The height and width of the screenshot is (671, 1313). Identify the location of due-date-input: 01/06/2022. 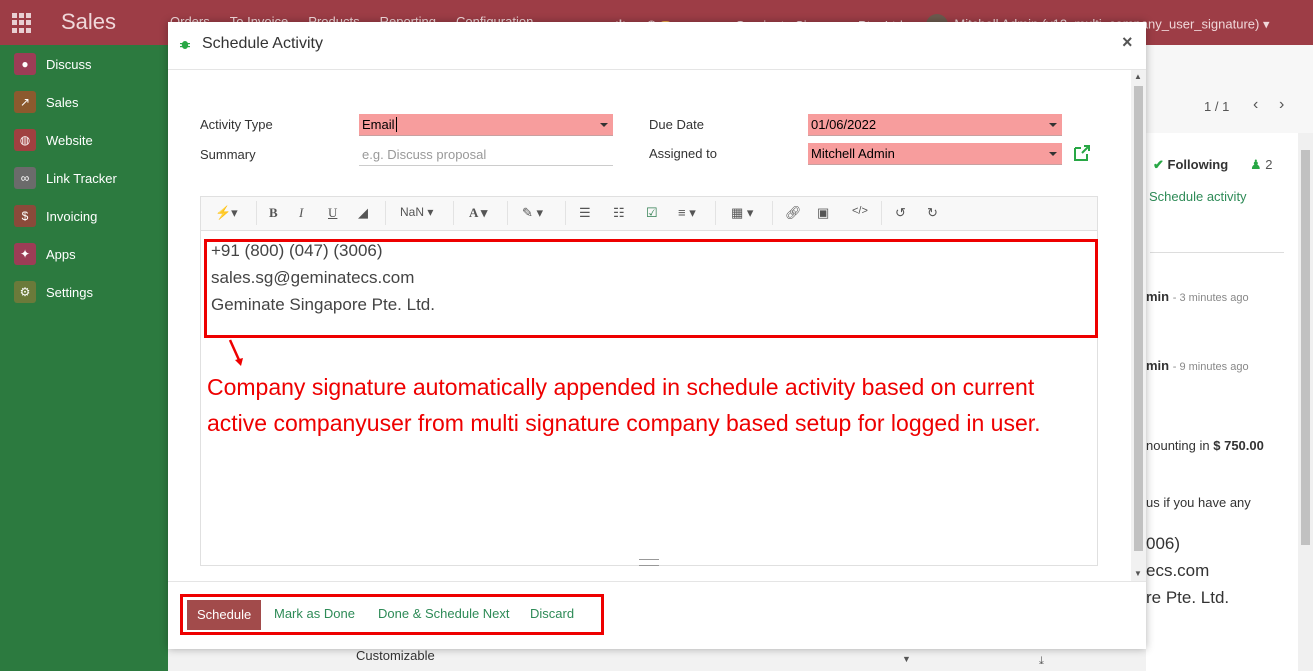
(935, 125).